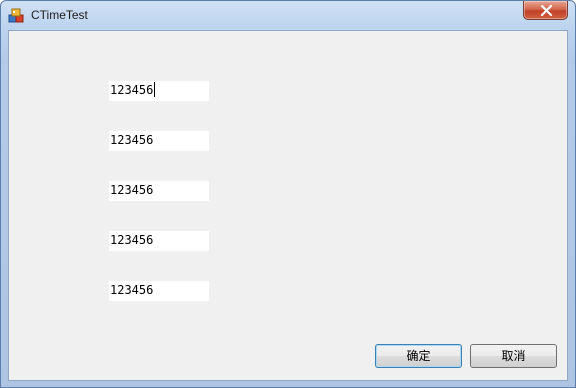 This screenshot has width=576, height=388. Describe the element at coordinates (159, 241) in the screenshot. I see `time-field-4: 123456` at that location.